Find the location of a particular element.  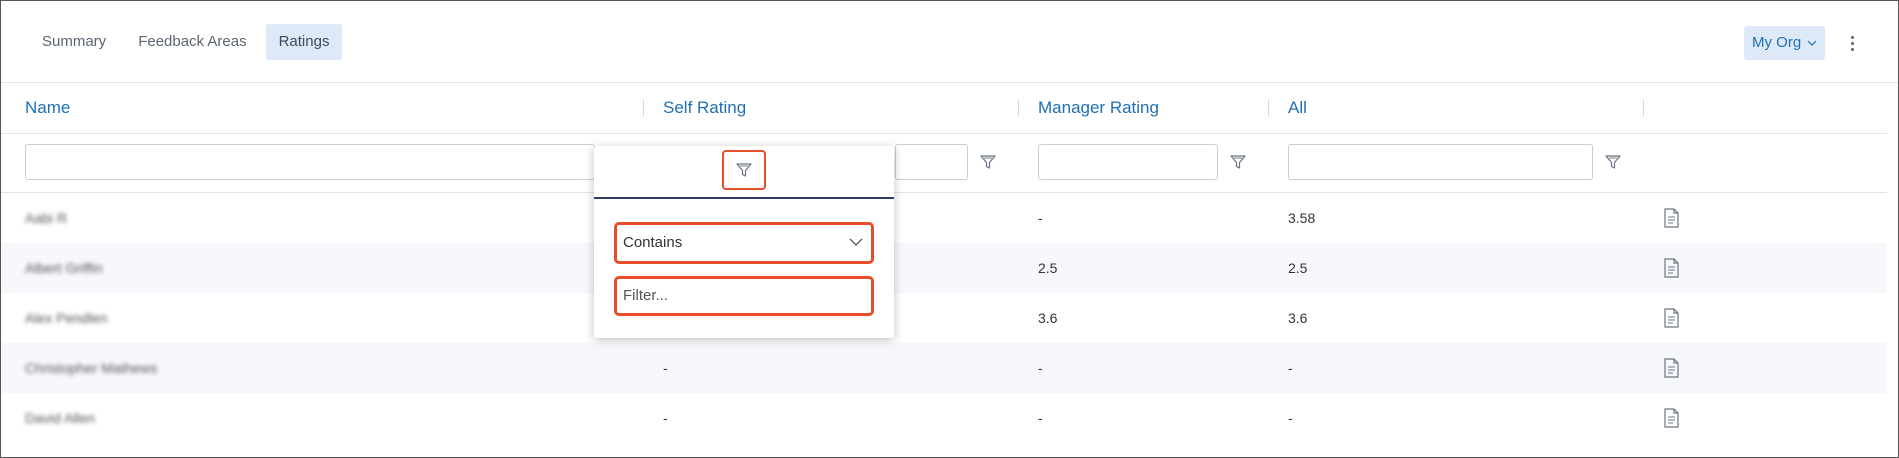

cell-name: Christopher Mathews is located at coordinates (91, 368).